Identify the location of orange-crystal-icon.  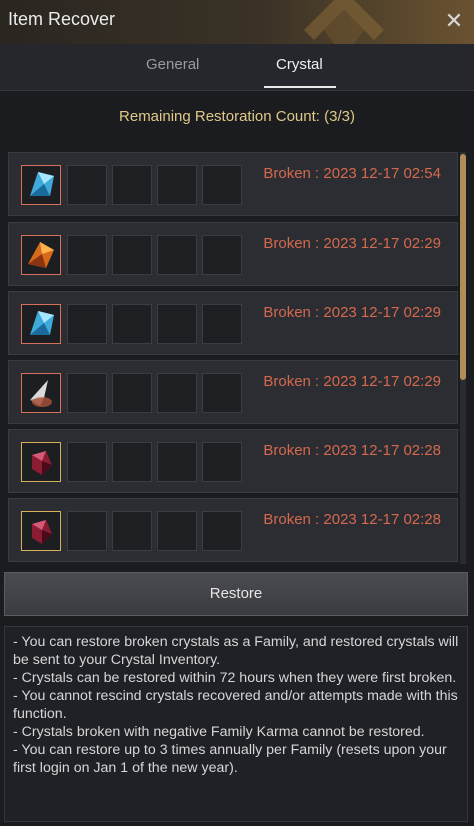
(41, 255).